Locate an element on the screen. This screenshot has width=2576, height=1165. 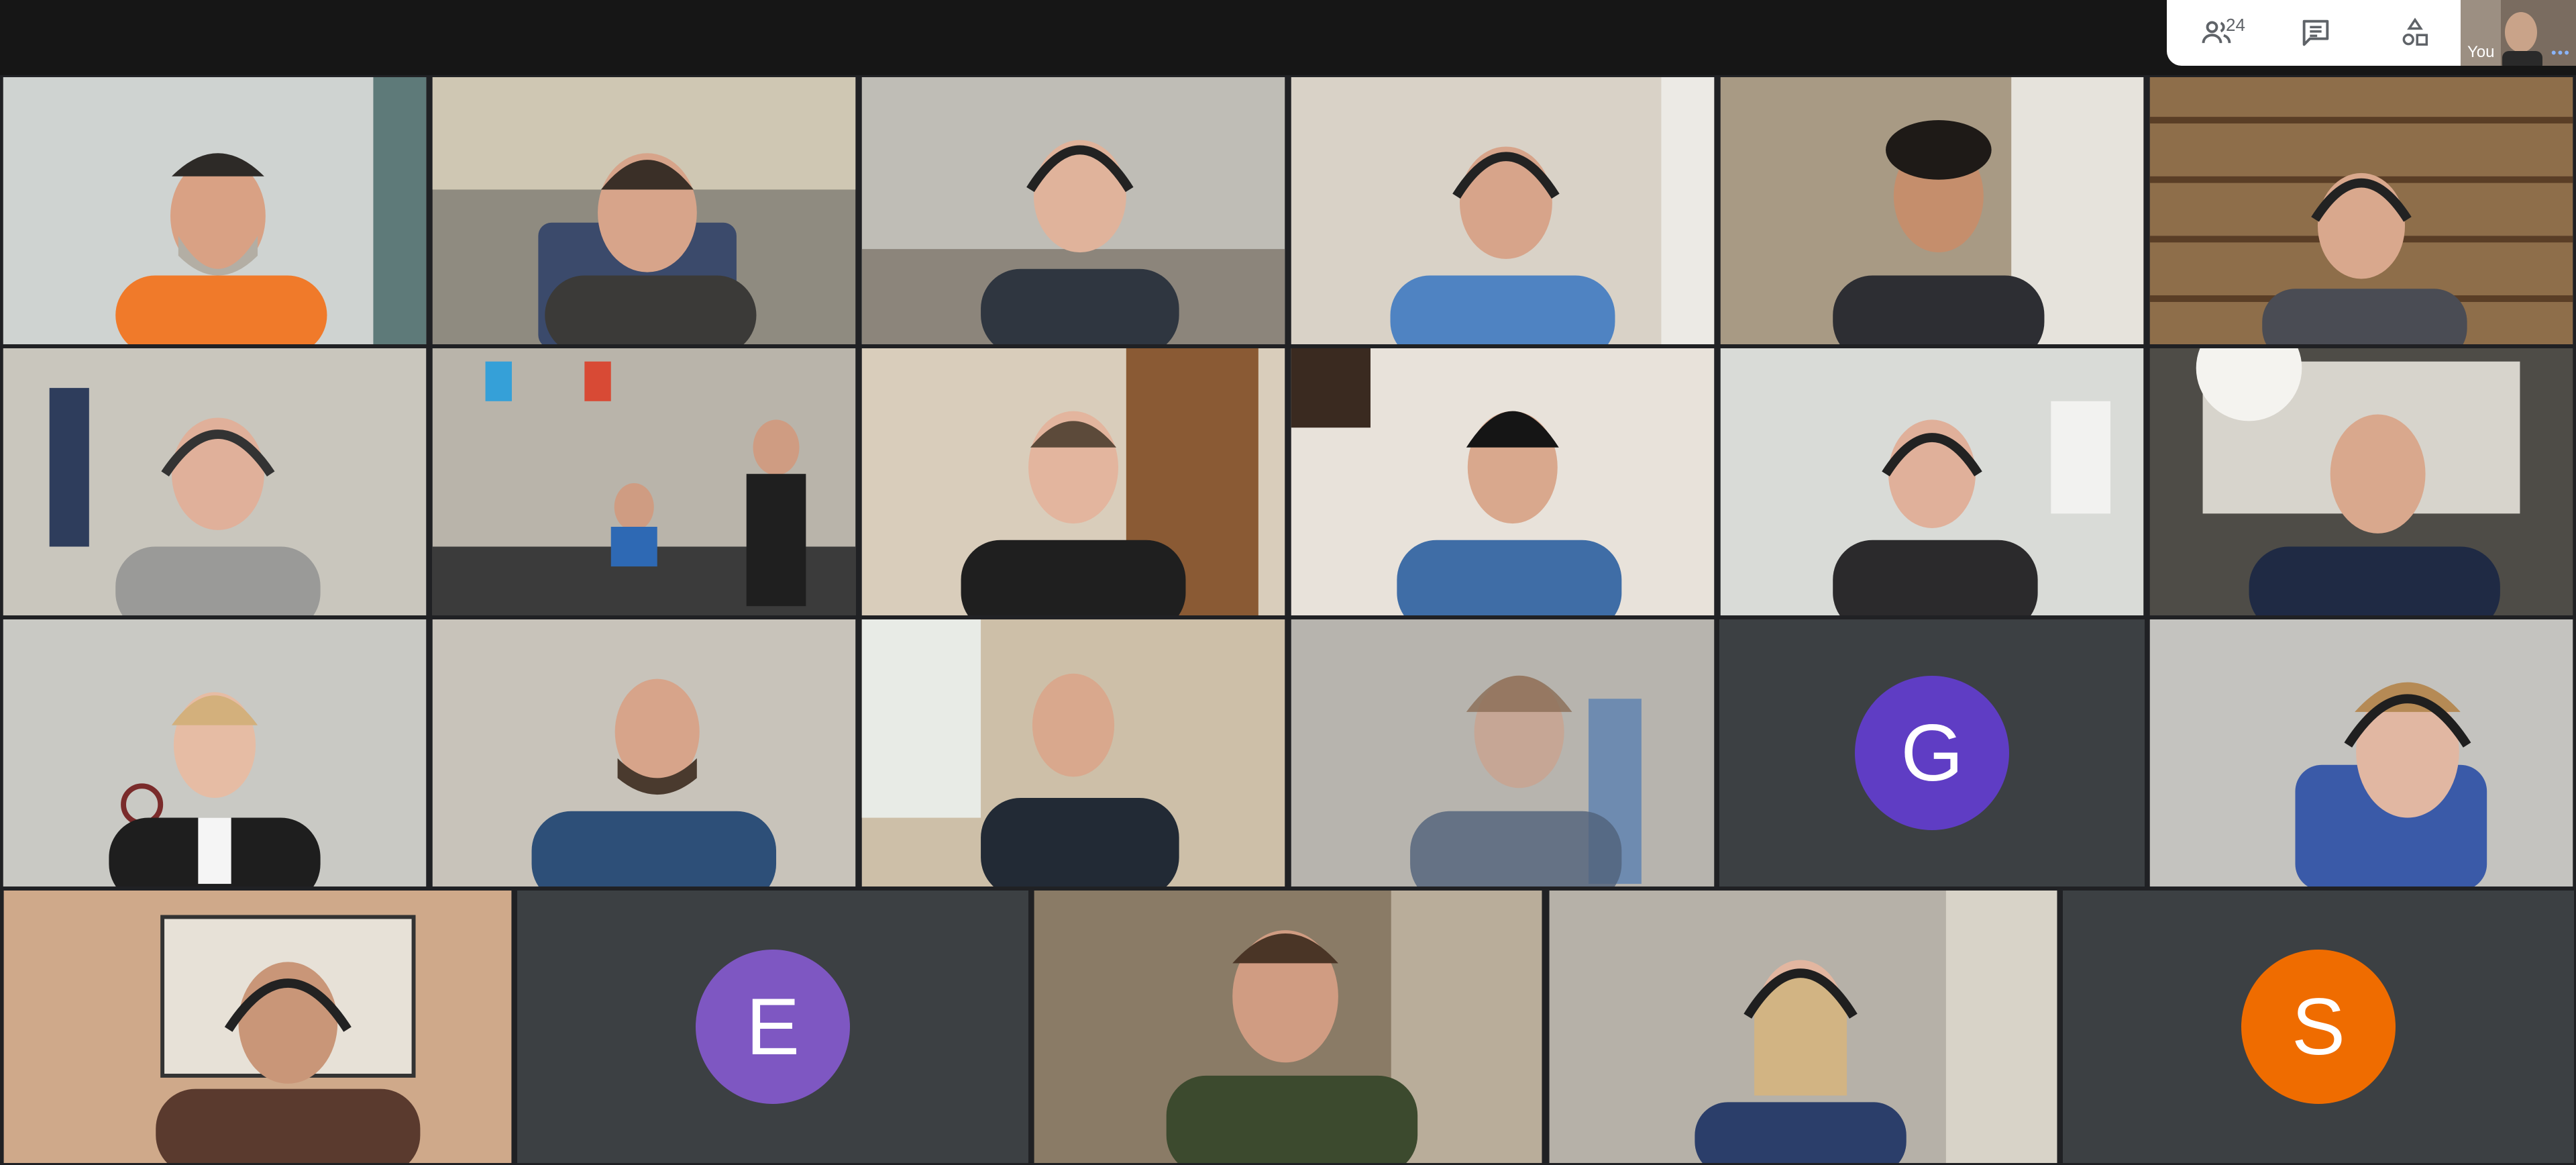
participant-tile: G is located at coordinates (1932, 753).